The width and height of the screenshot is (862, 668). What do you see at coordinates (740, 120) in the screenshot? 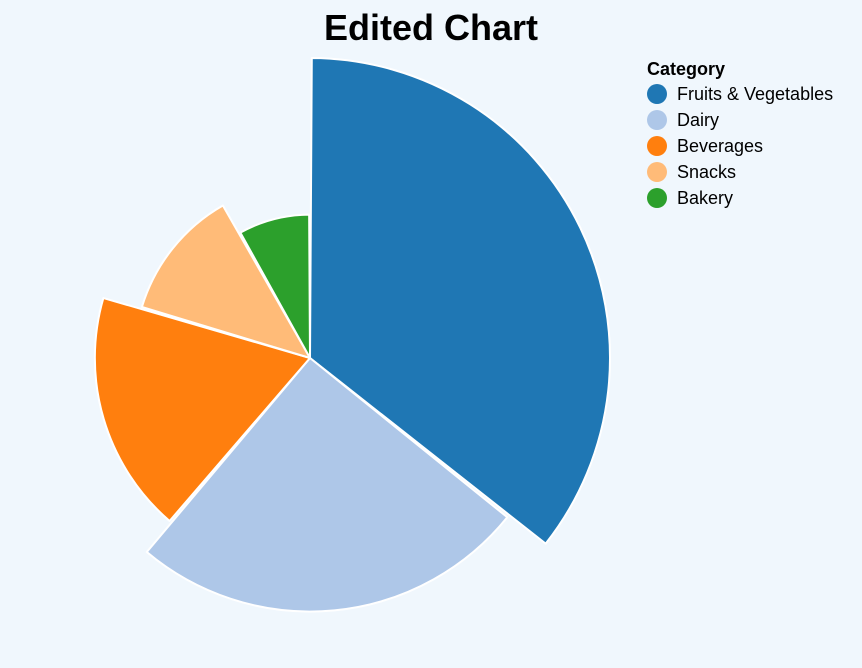
I see `legend-item-dairy: Dairy` at bounding box center [740, 120].